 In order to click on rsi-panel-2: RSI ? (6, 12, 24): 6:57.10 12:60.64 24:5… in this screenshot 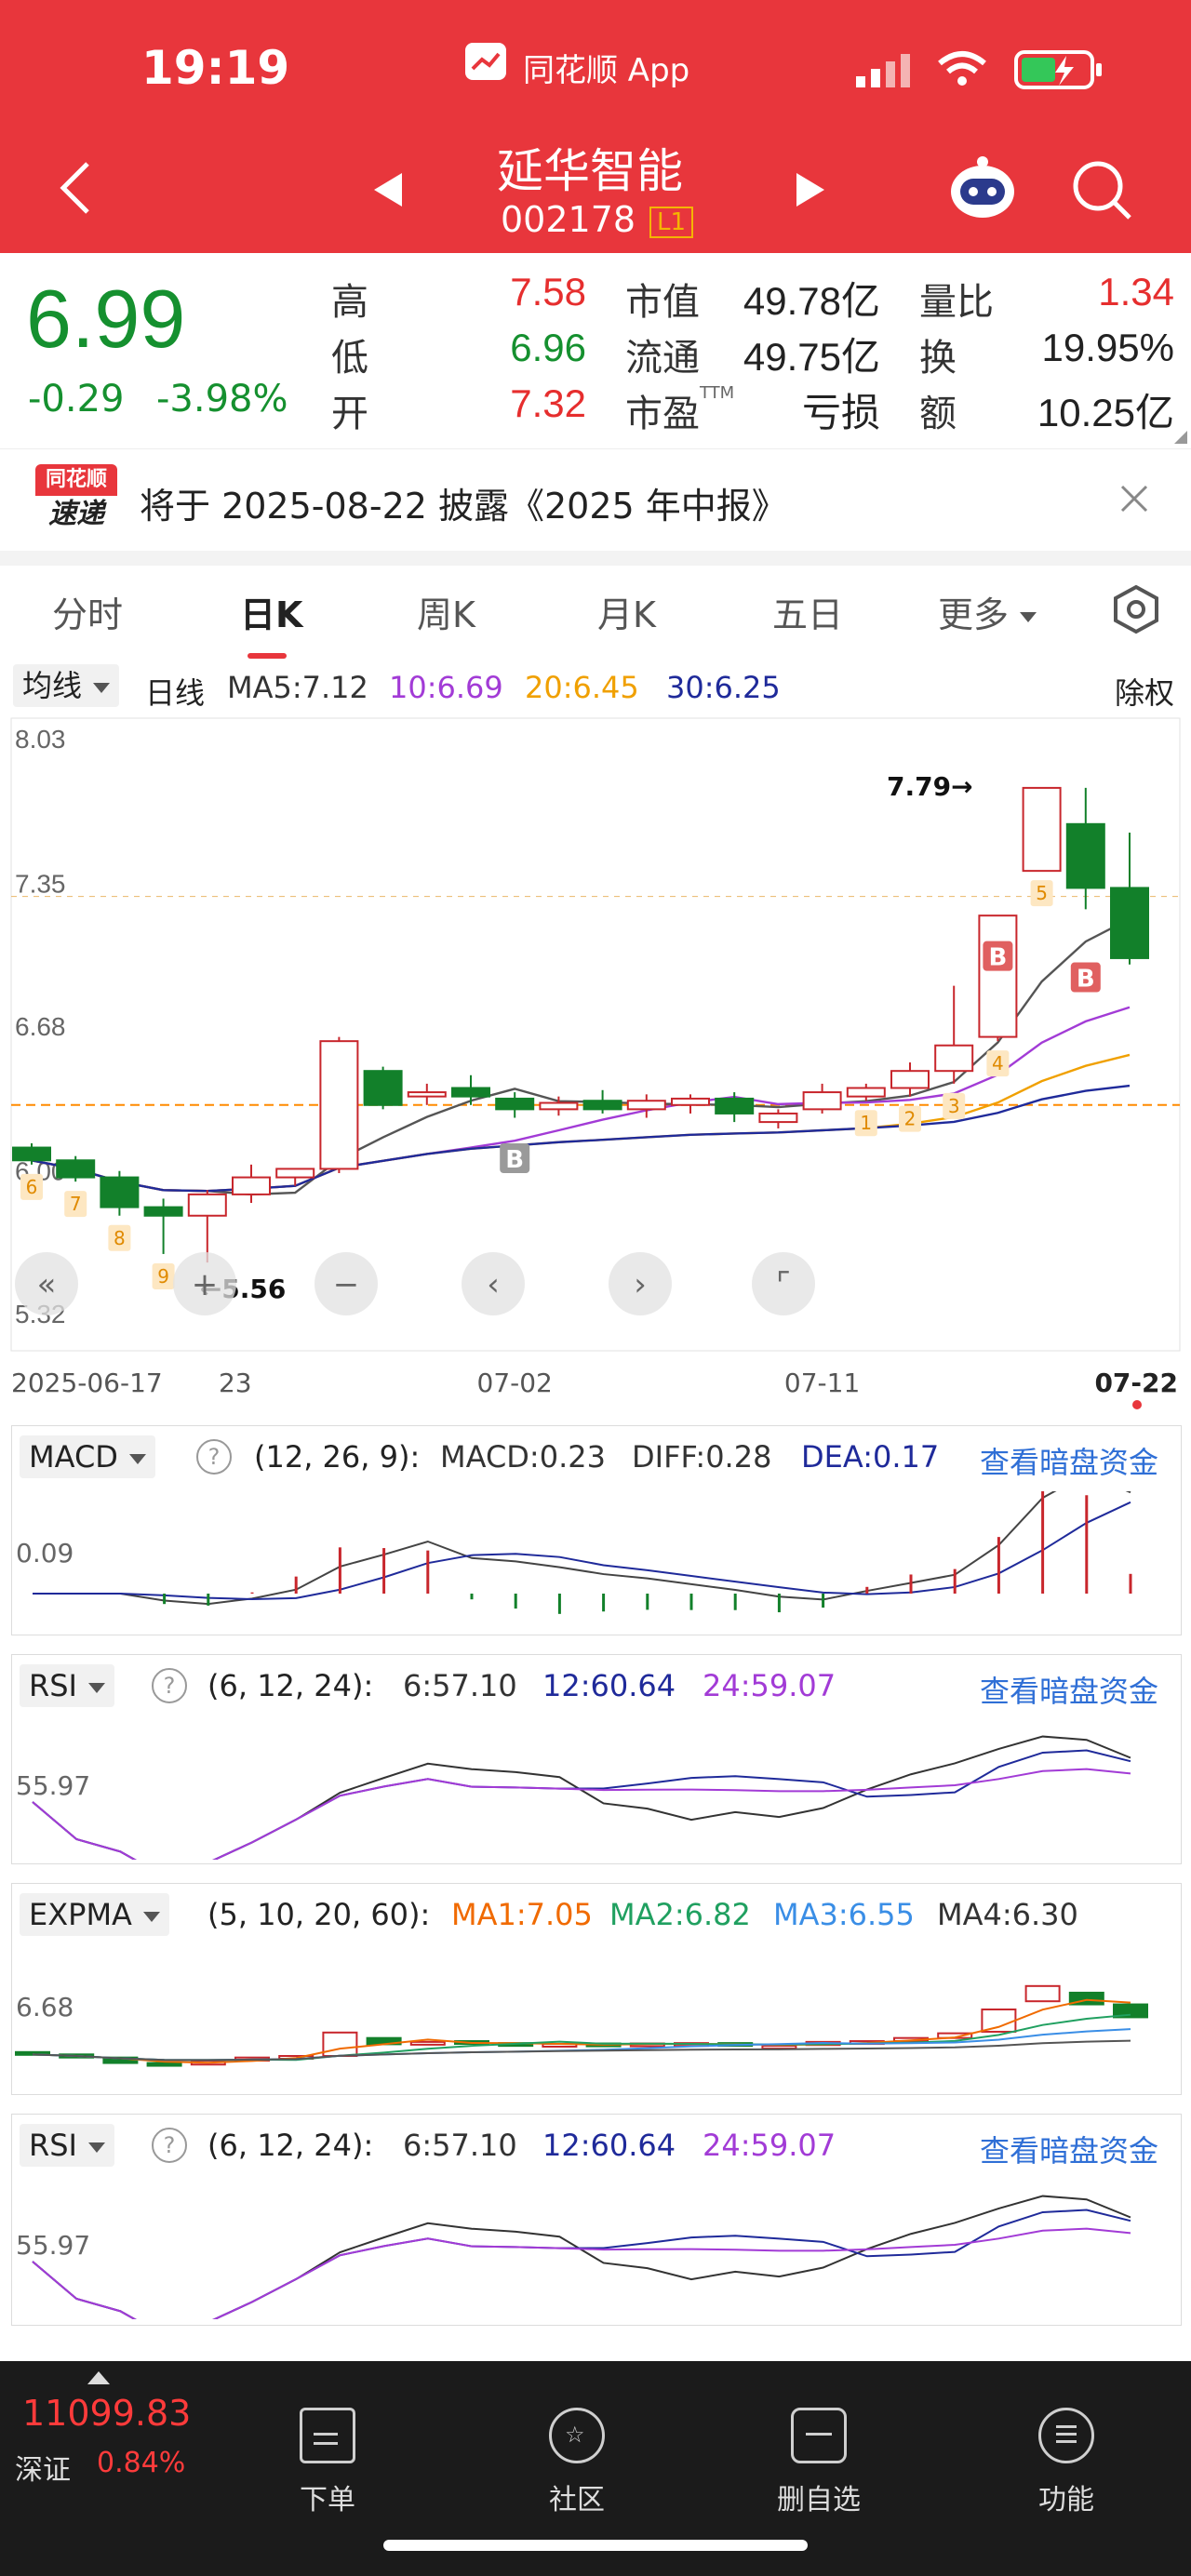, I will do `click(596, 2220)`.